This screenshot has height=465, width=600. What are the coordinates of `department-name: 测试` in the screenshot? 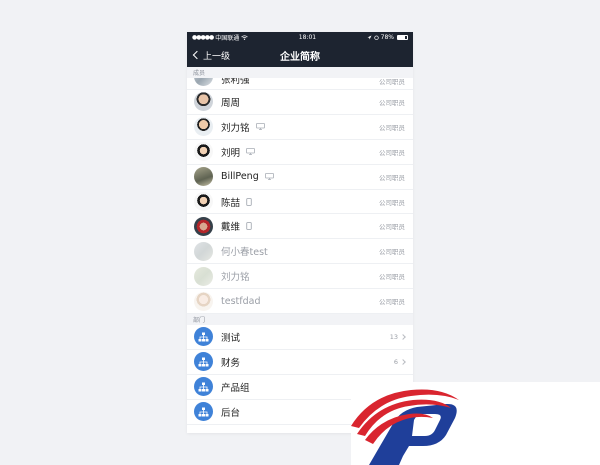 It's located at (231, 338).